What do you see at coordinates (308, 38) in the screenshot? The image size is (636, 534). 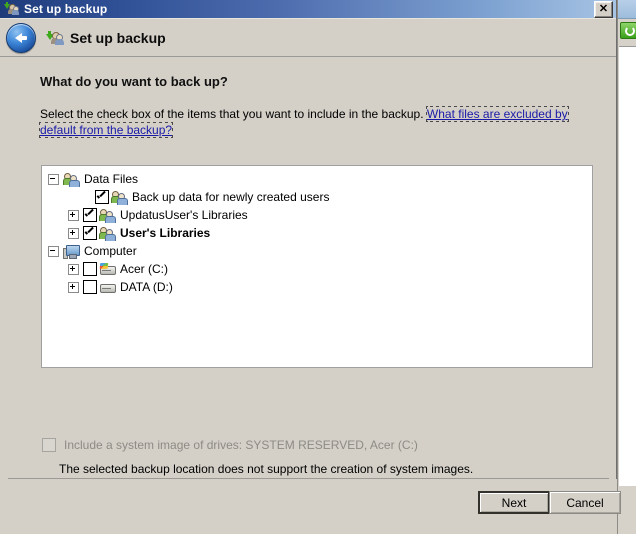 I see `wizard-header: Set up backup` at bounding box center [308, 38].